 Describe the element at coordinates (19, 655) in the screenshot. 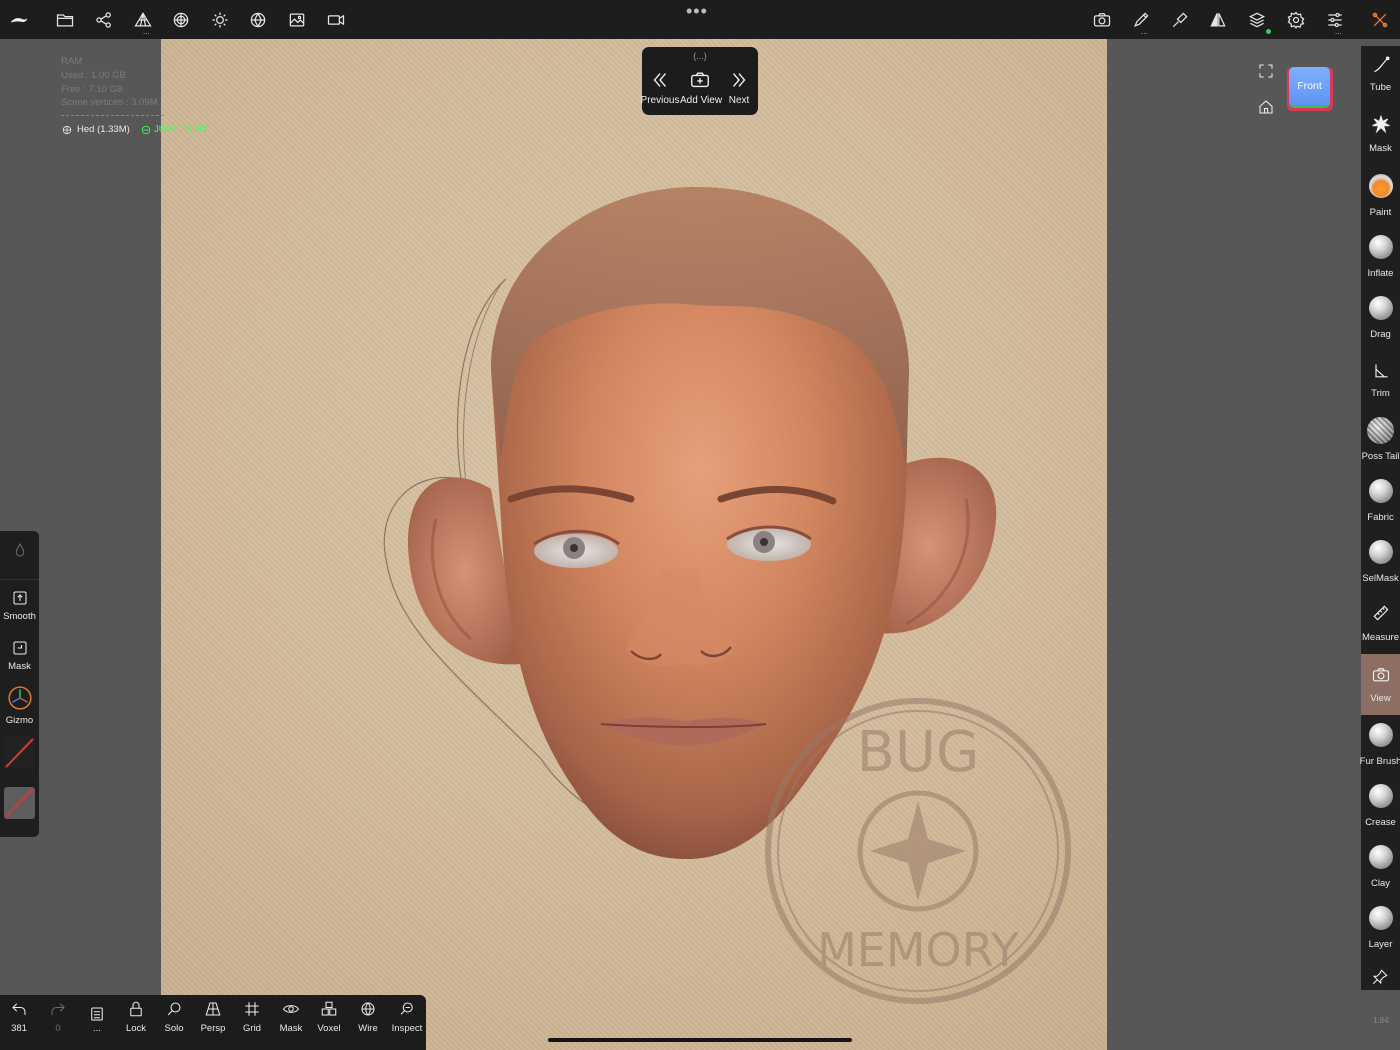

I see `mask-button: Mask` at that location.